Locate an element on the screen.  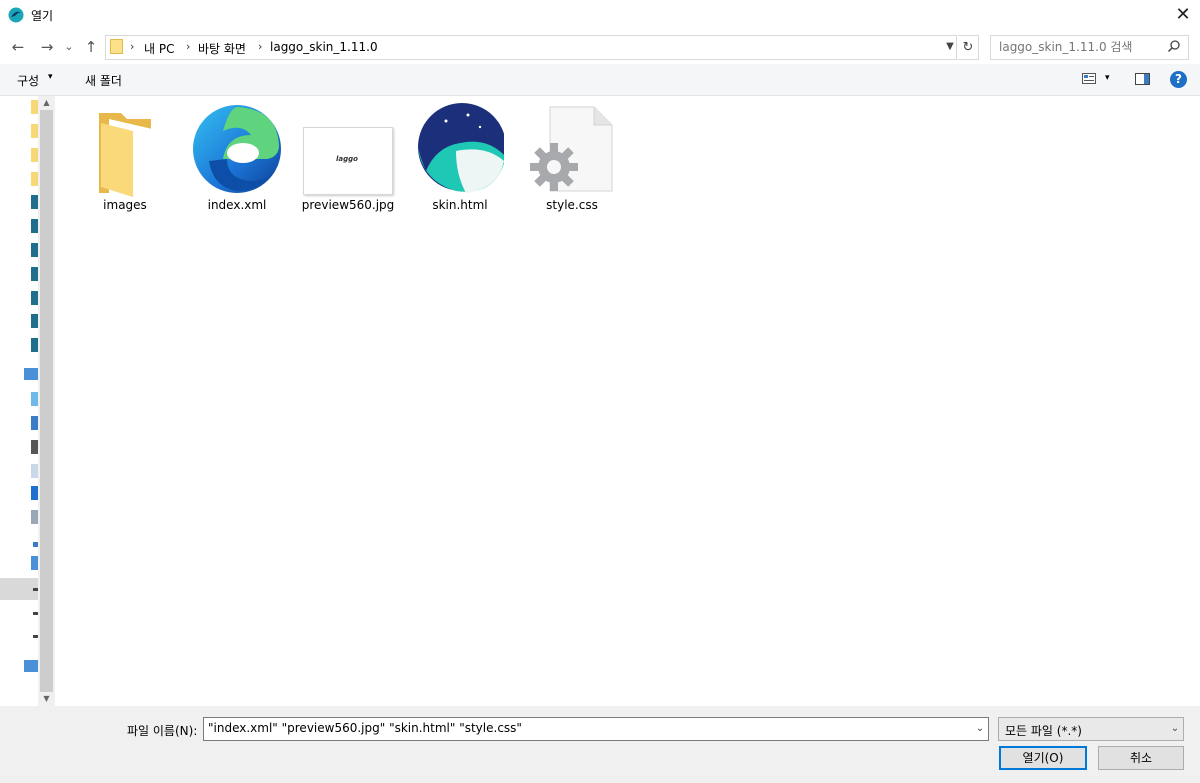
file-item-preview560-jpg: laggo preview560.jpg is located at coordinates (348, 161).